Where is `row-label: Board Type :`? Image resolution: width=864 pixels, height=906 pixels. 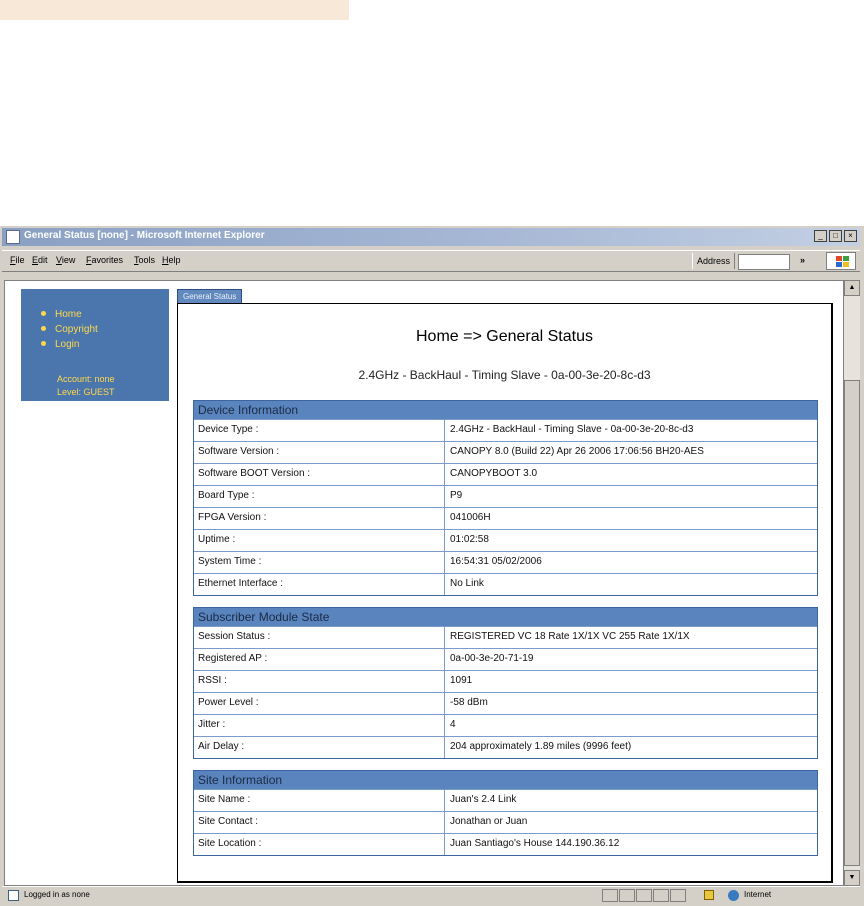
row-label: Board Type : is located at coordinates (319, 496).